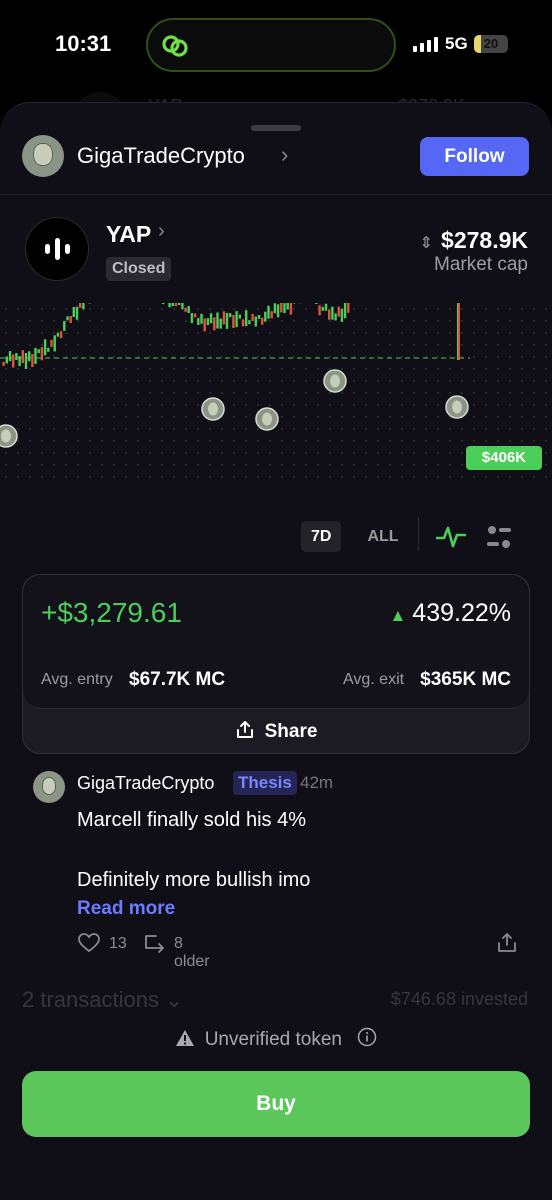 The width and height of the screenshot is (552, 1200). Describe the element at coordinates (484, 240) in the screenshot. I see `market-cap-amount: $278.9K` at that location.